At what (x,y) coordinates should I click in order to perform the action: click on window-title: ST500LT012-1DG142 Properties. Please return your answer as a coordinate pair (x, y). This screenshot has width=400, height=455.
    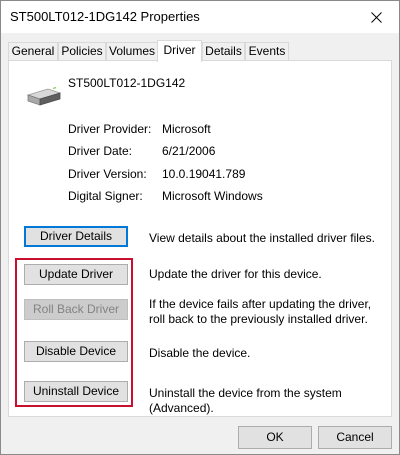
    Looking at the image, I should click on (105, 16).